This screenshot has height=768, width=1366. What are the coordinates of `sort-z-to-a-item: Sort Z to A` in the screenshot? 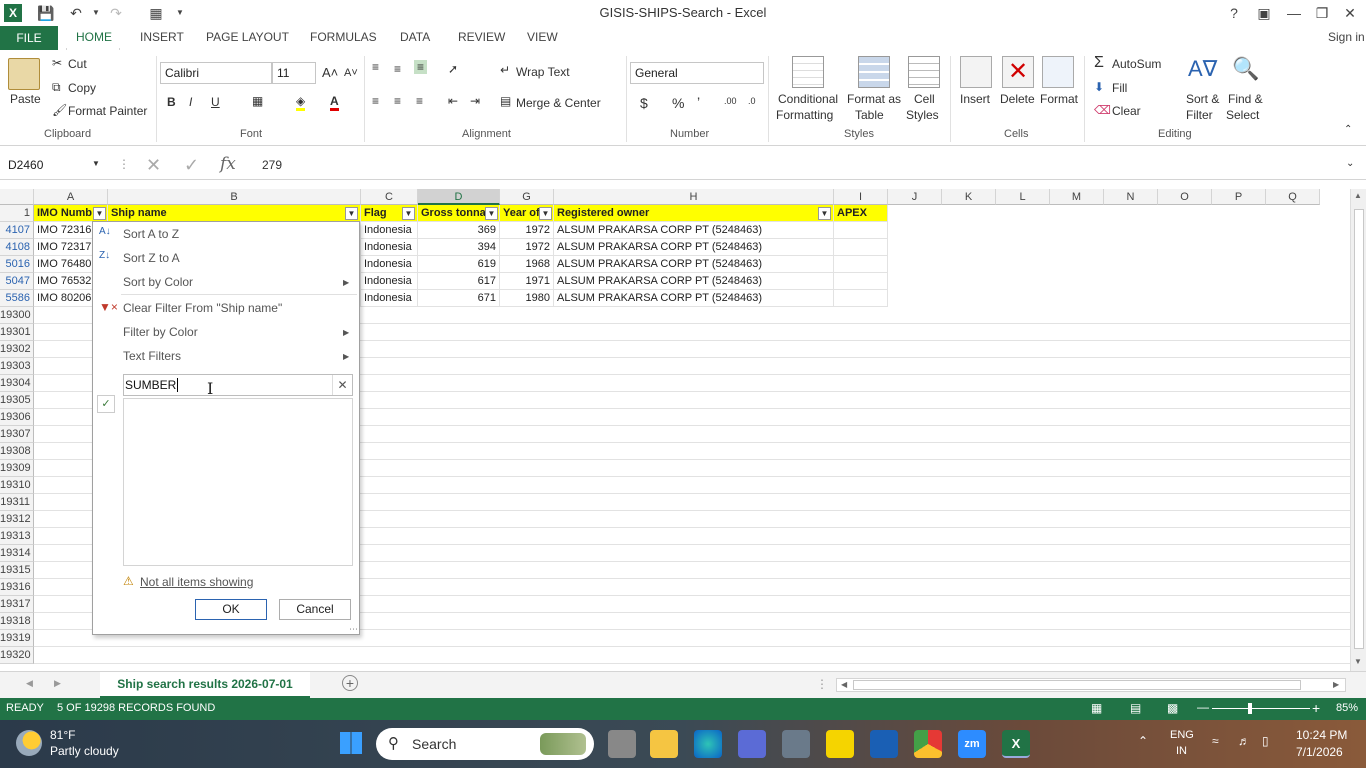 It's located at (151, 258).